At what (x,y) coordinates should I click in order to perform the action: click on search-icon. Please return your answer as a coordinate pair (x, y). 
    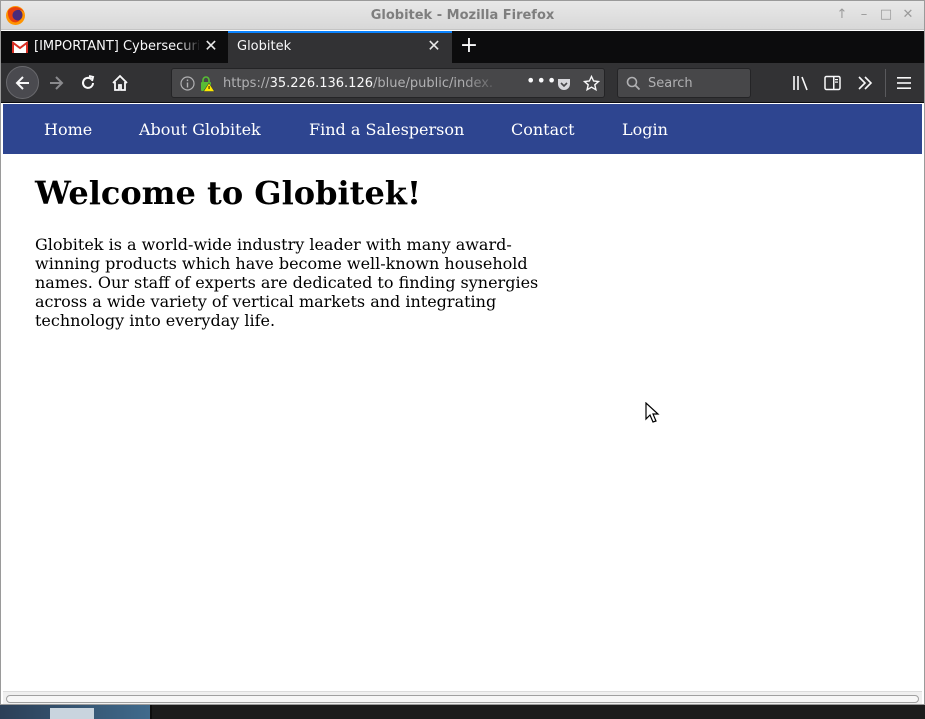
    Looking at the image, I should click on (633, 83).